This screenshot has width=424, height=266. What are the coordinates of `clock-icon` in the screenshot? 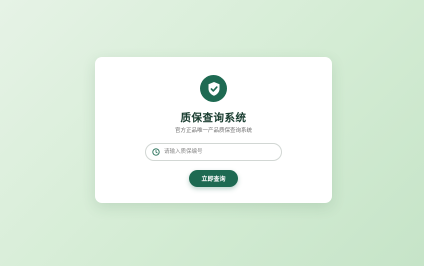 It's located at (155, 152).